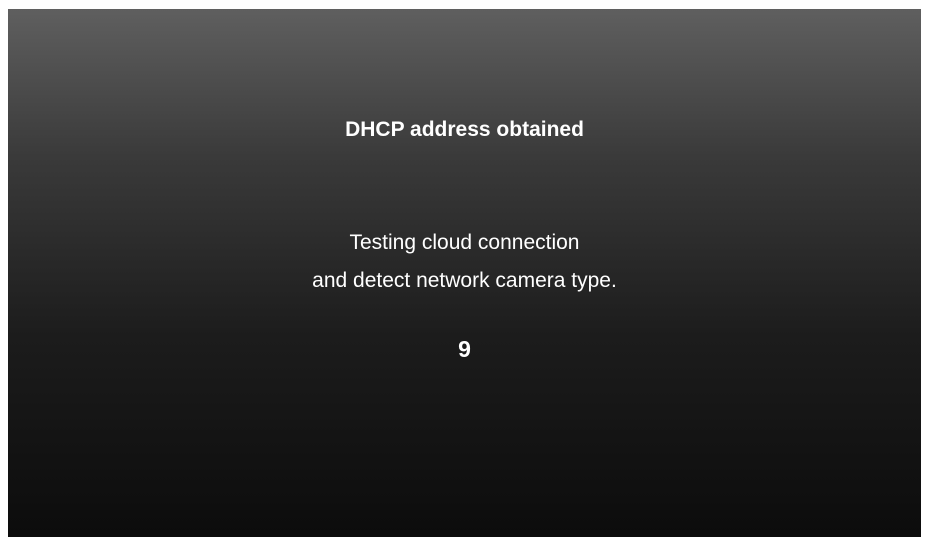 This screenshot has height=540, width=926. What do you see at coordinates (464, 280) in the screenshot?
I see `status-message-line-2: and detect network camera type.` at bounding box center [464, 280].